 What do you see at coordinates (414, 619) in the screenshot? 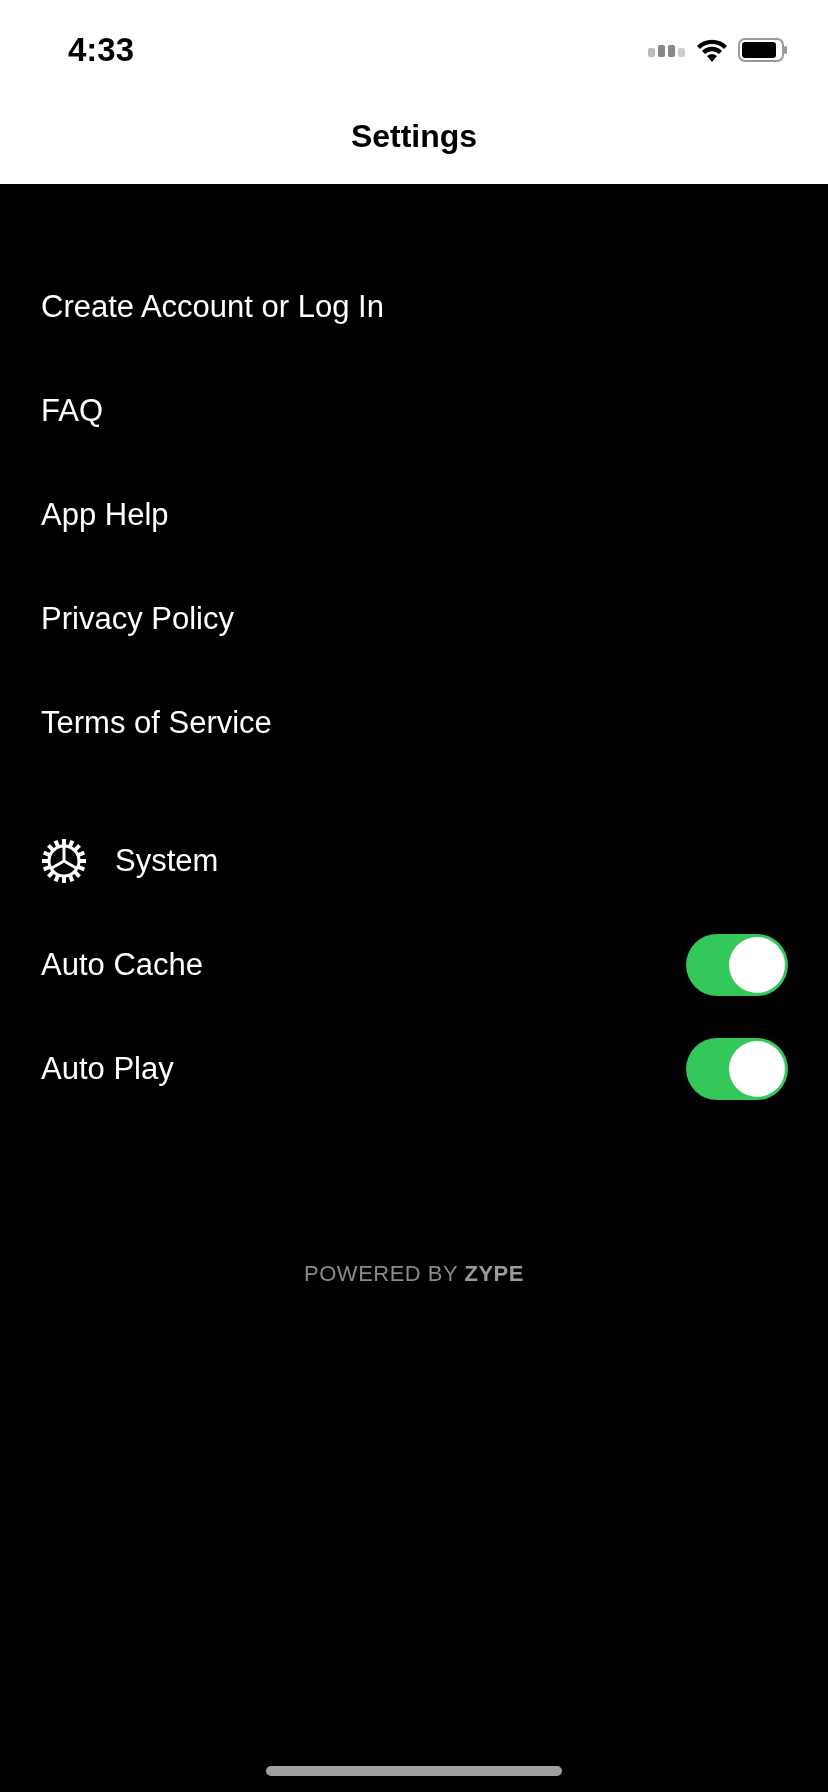
I see `menu-link: Privacy Policy` at bounding box center [414, 619].